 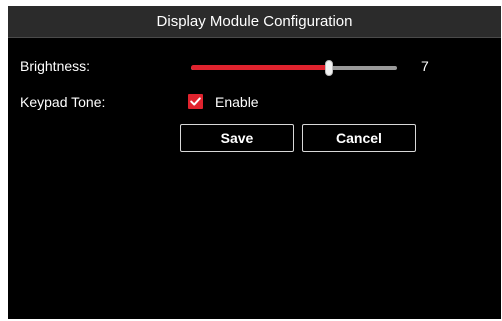 I want to click on checkmark-icon, so click(x=195, y=101).